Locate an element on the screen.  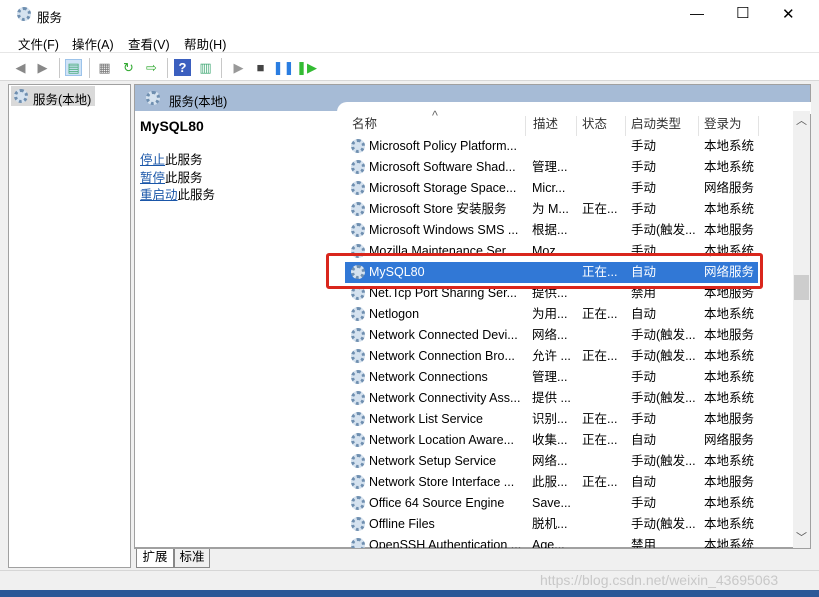
service-row: Office 64 Source Engine Save... 手动 本地系统 is located at coordinates (551, 503).